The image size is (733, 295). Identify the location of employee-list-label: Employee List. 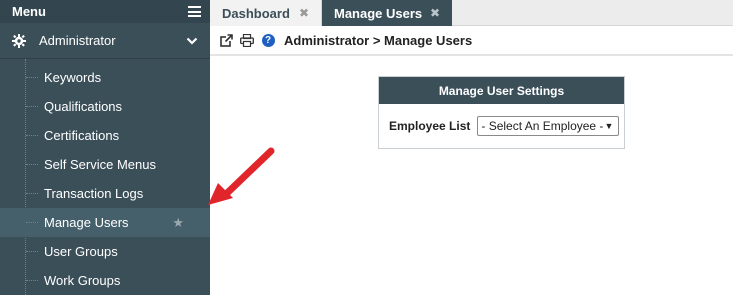
(430, 126).